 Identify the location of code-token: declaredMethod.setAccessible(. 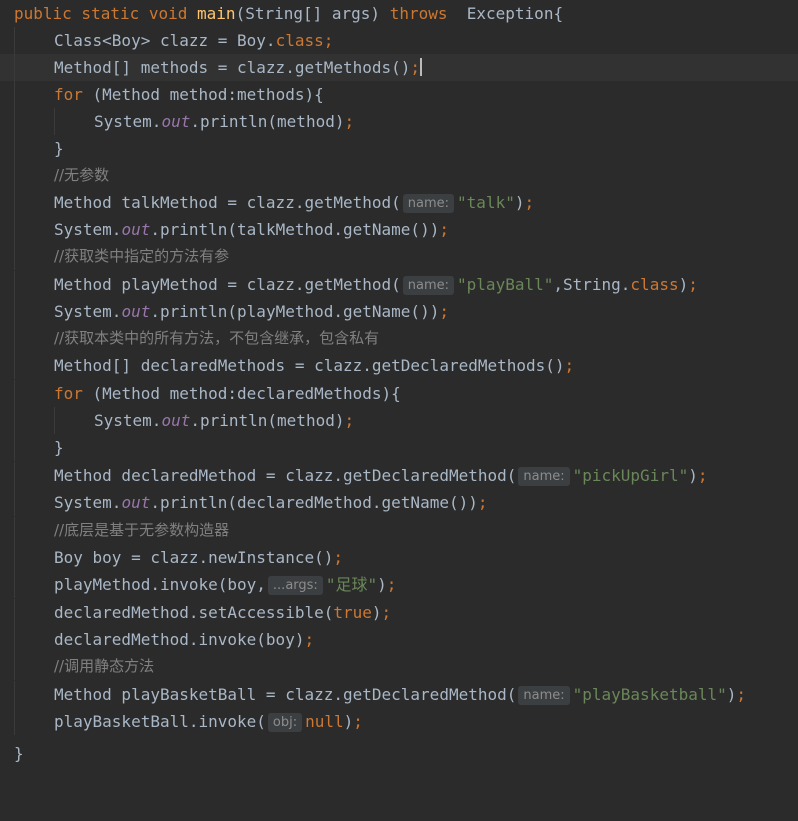
(194, 612).